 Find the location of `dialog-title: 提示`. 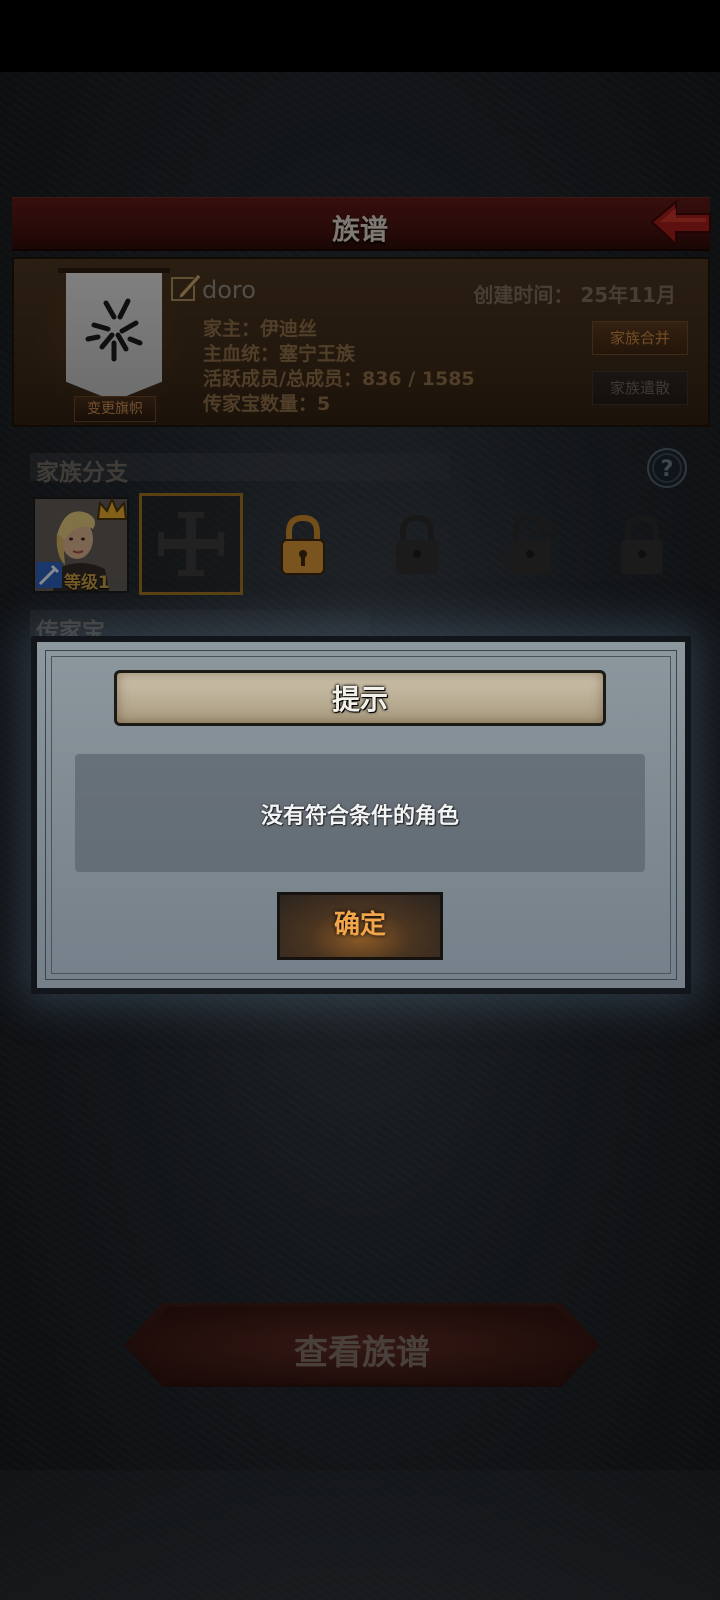

dialog-title: 提示 is located at coordinates (359, 699).